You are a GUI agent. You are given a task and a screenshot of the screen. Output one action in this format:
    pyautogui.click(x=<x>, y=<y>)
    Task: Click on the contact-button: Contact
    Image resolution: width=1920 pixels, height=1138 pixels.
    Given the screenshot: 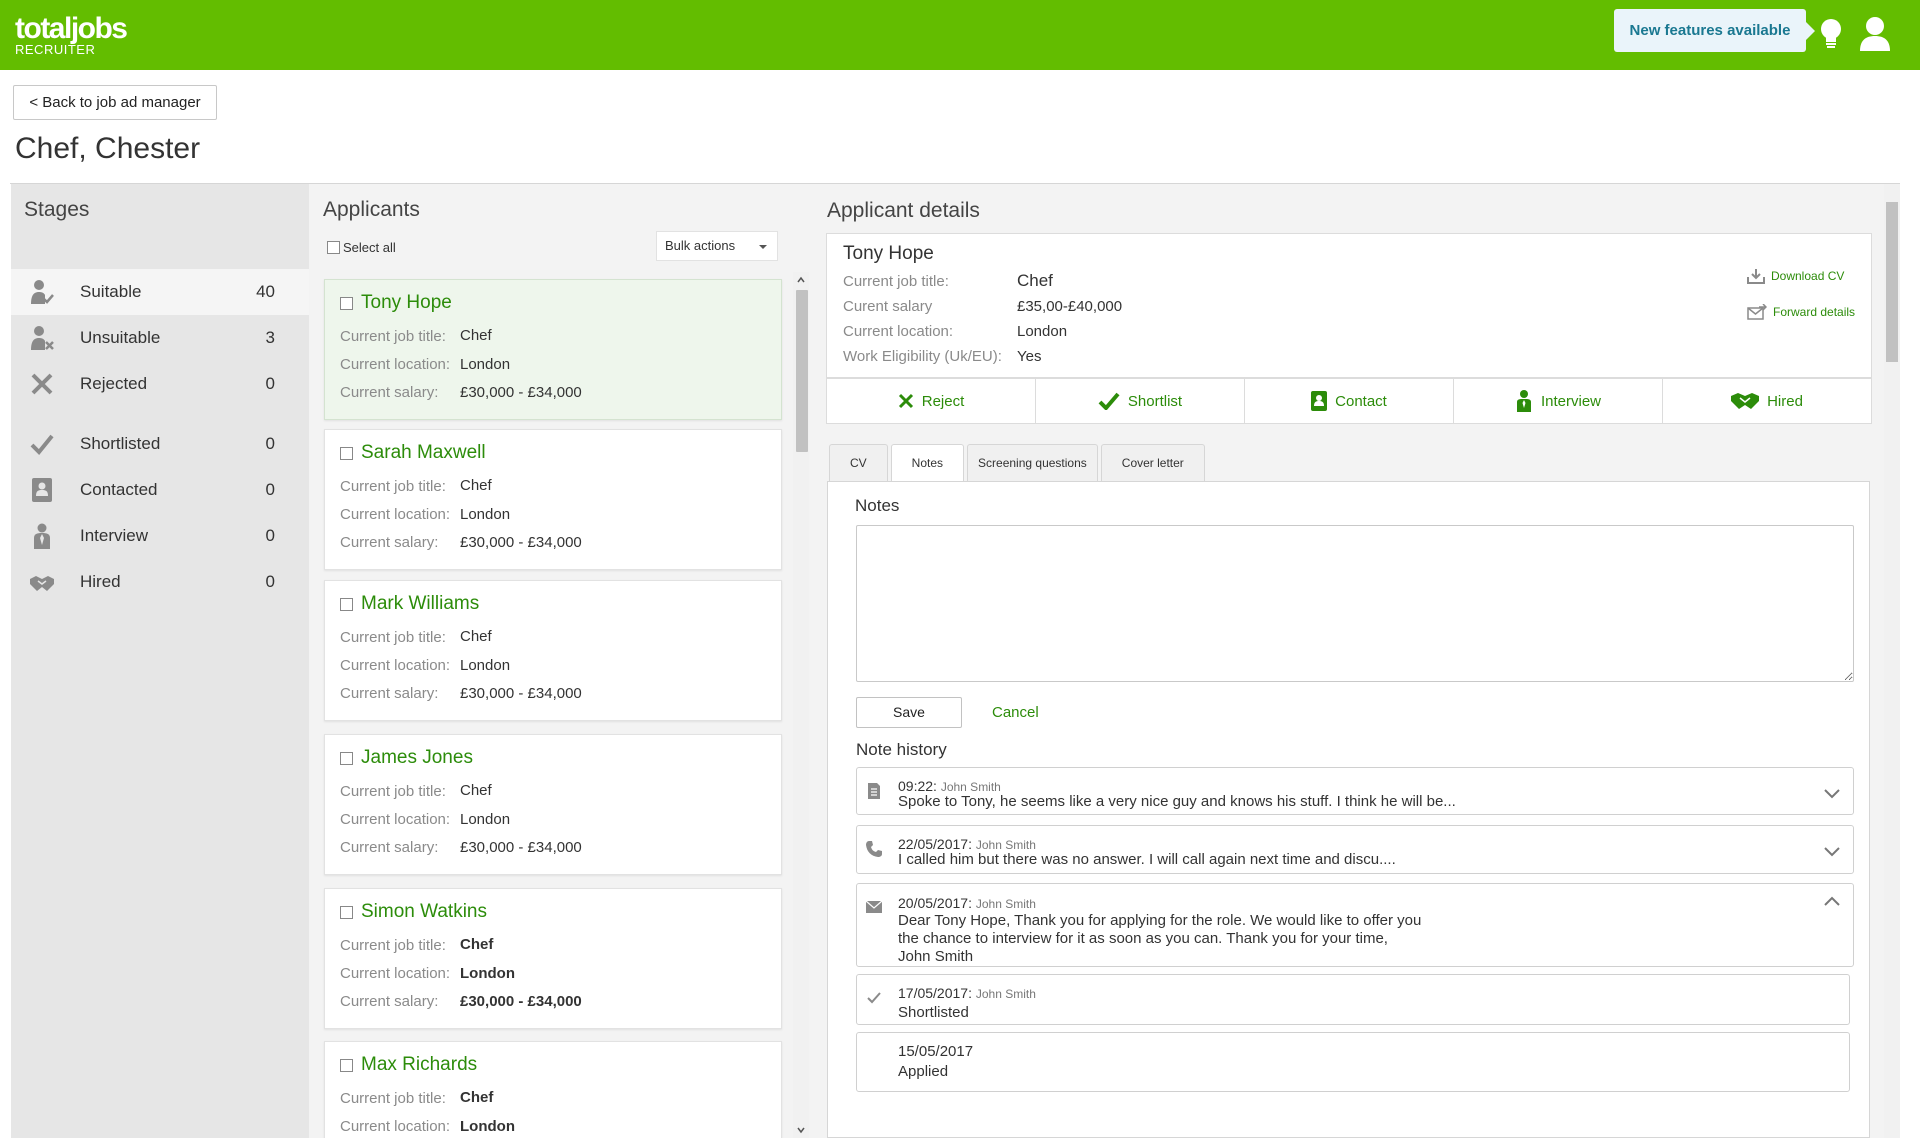 What is the action you would take?
    pyautogui.click(x=1349, y=401)
    